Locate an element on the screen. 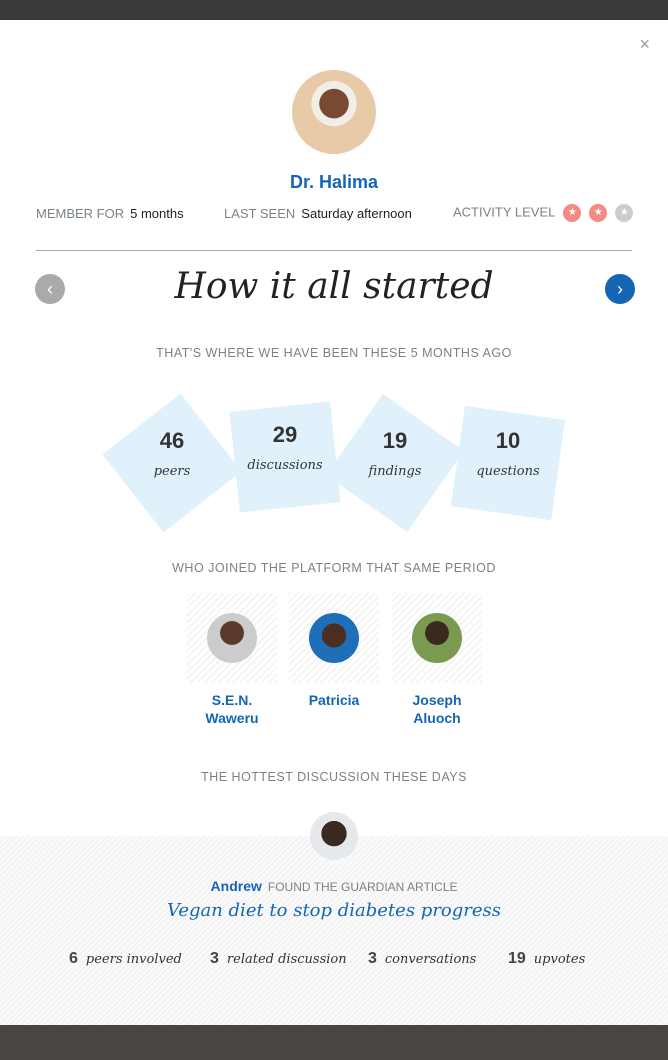 This screenshot has height=1060, width=668. divider is located at coordinates (334, 250).